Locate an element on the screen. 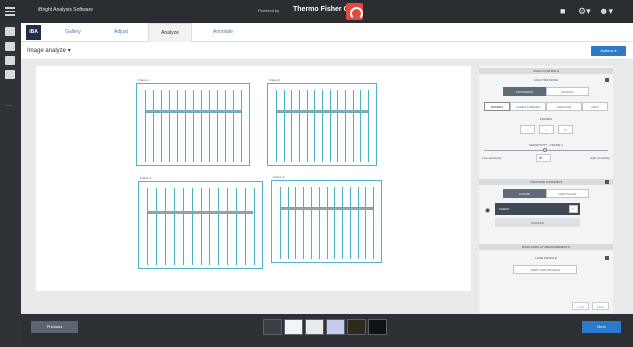 The image size is (633, 347). manual-button: MANUAL is located at coordinates (567, 91).